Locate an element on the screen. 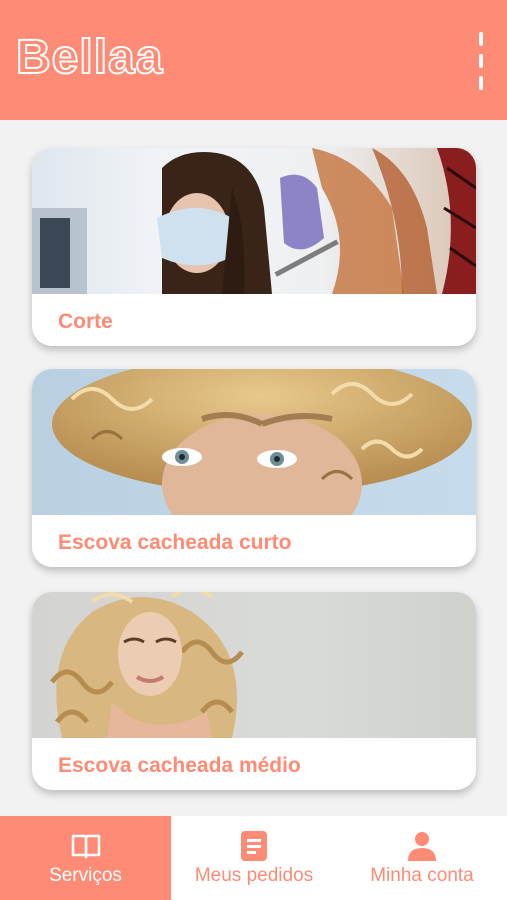 Image resolution: width=507 pixels, height=900 pixels. book-icon is located at coordinates (86, 846).